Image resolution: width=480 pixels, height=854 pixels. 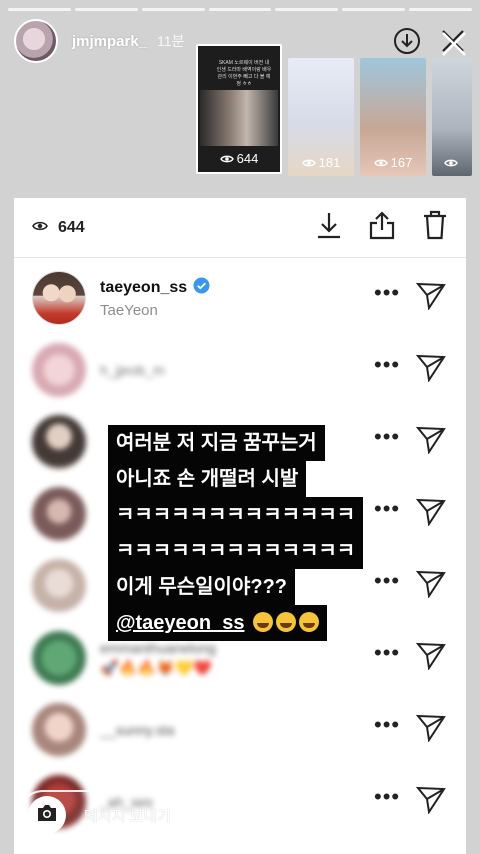 I want to click on story-thumbnail, so click(x=452, y=117).